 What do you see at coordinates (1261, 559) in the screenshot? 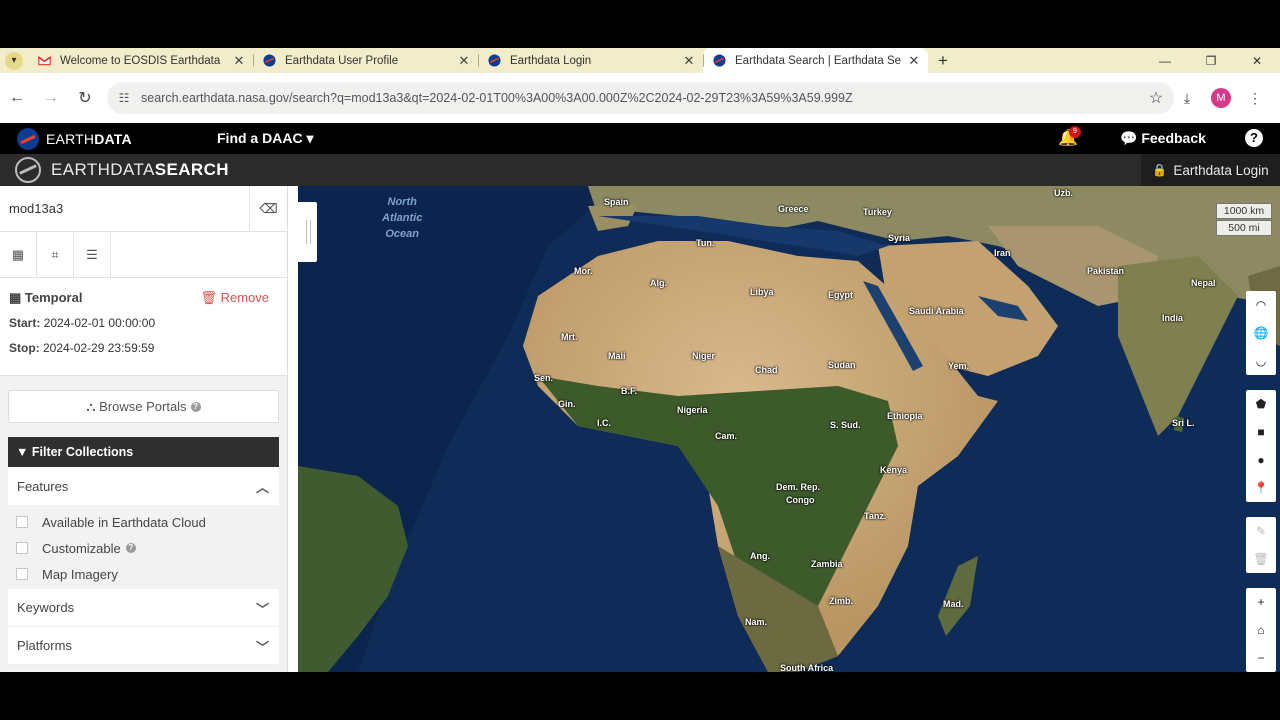
I see `trash-icon: 🗑` at bounding box center [1261, 559].